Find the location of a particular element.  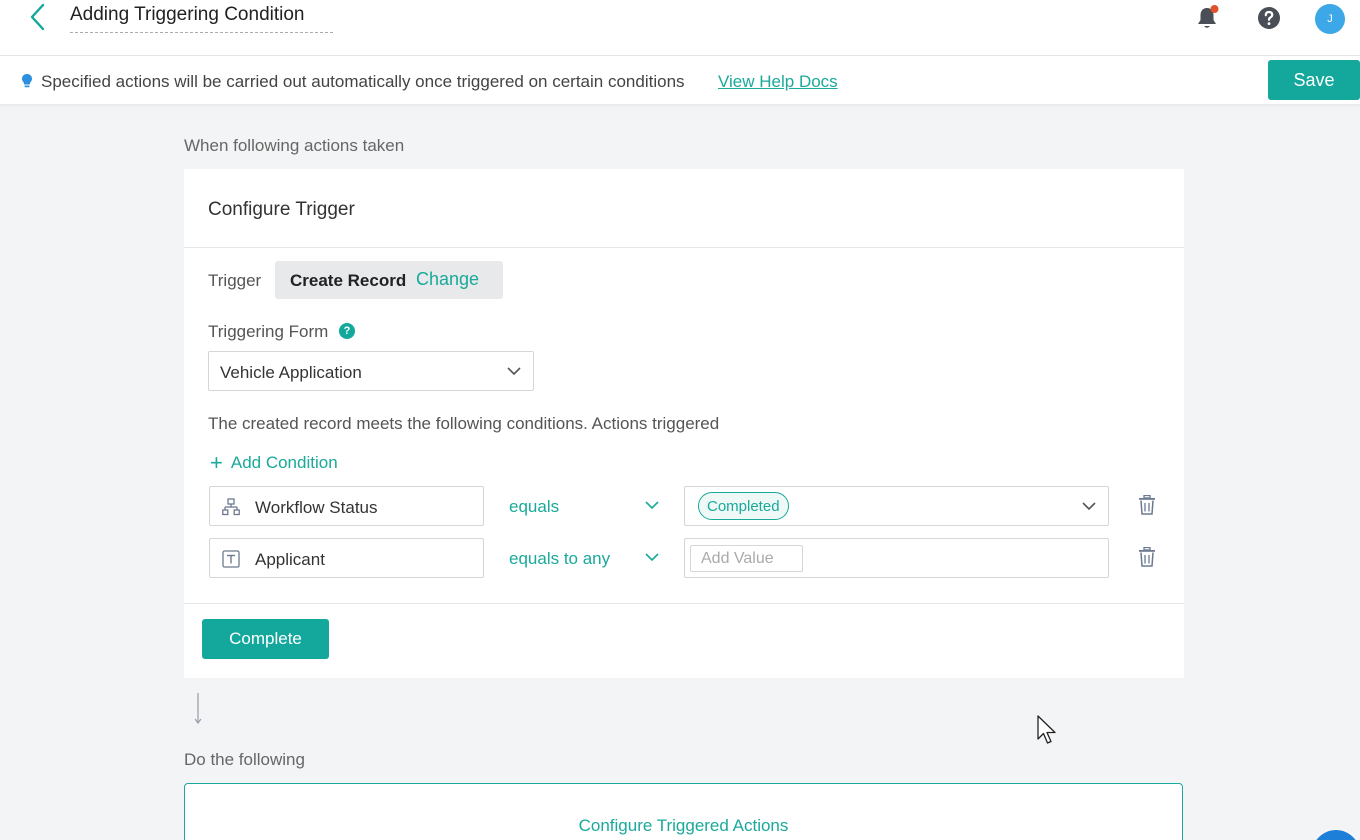

help-button is located at coordinates (1269, 18).